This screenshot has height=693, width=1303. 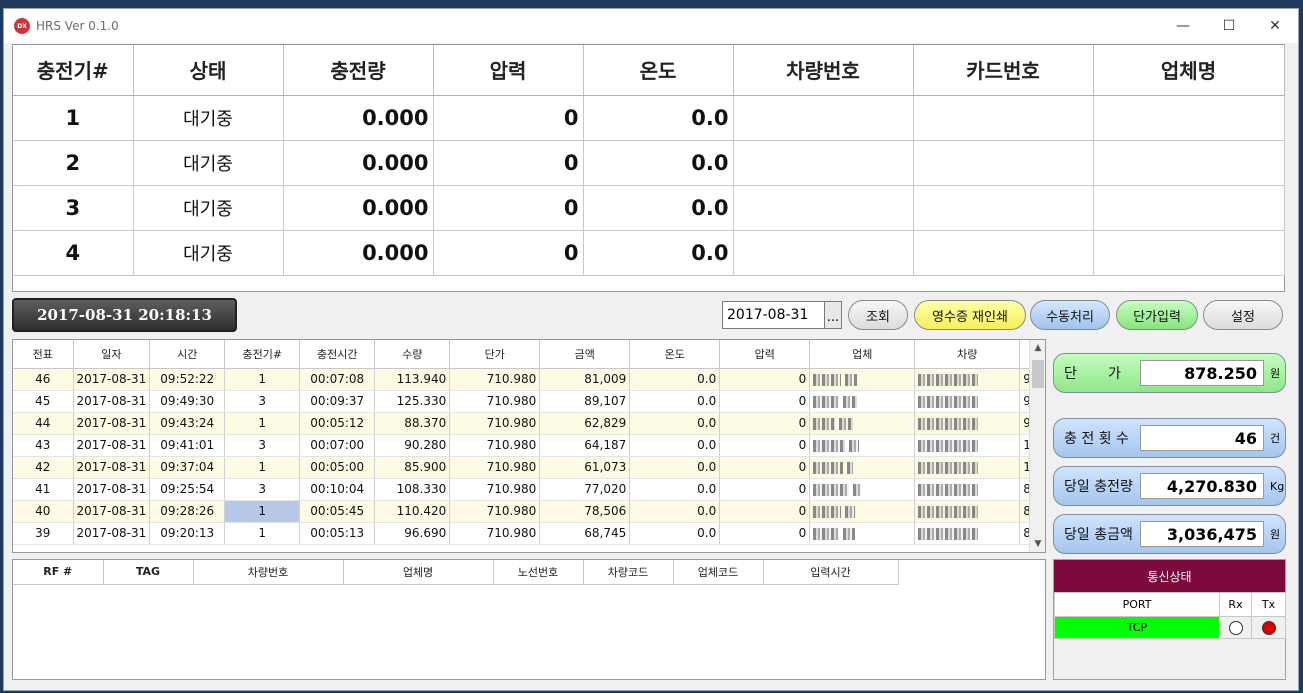 What do you see at coordinates (1277, 486) in the screenshot?
I see `daily-quantity-unit: Kg` at bounding box center [1277, 486].